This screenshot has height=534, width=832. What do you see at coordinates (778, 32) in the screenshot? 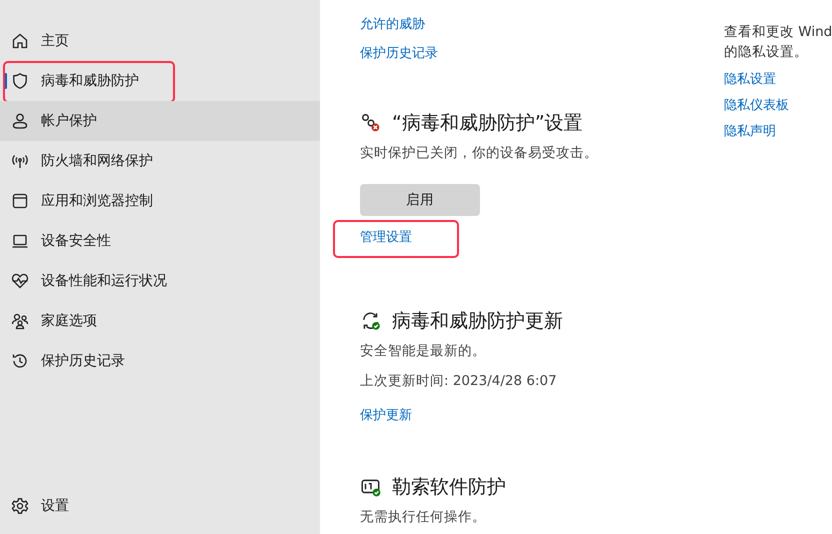
I see `description-text: 查看和更改 Wind` at bounding box center [778, 32].